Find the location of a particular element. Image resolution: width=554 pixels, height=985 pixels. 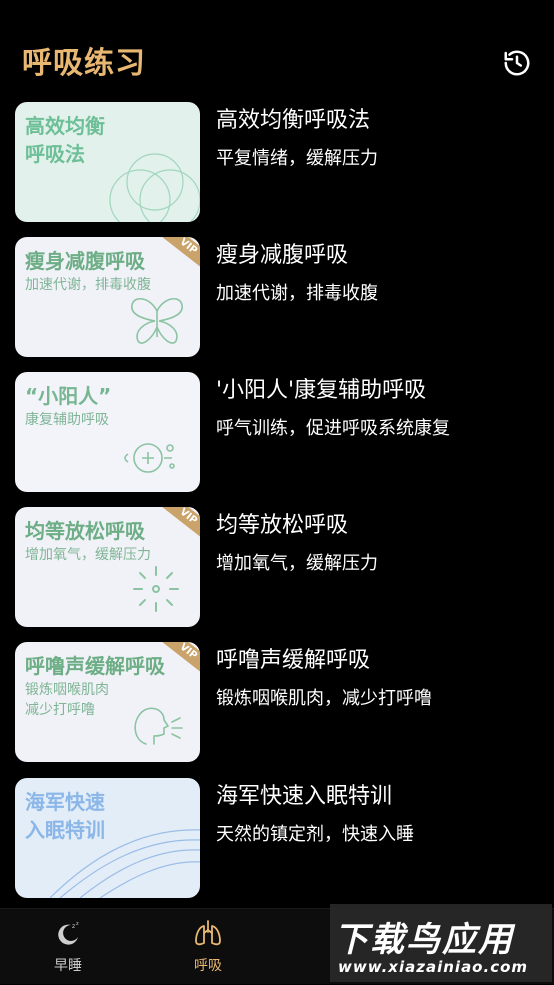

exercise-card: 呼噜声缓解呼吸 锻炼咽喉肌肉 减少打呼噜 VIP is located at coordinates (107, 702).